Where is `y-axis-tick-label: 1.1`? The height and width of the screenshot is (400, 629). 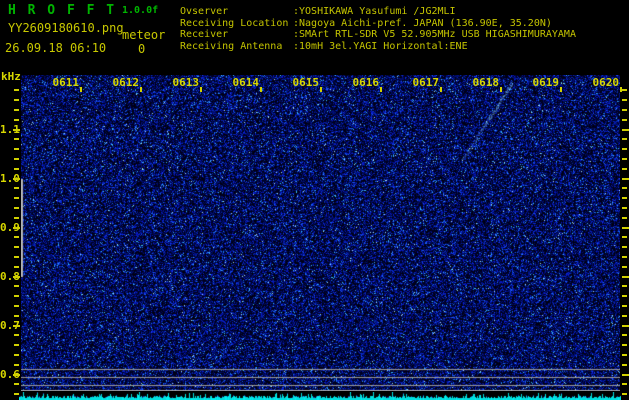 y-axis-tick-label: 1.1 is located at coordinates (10, 129).